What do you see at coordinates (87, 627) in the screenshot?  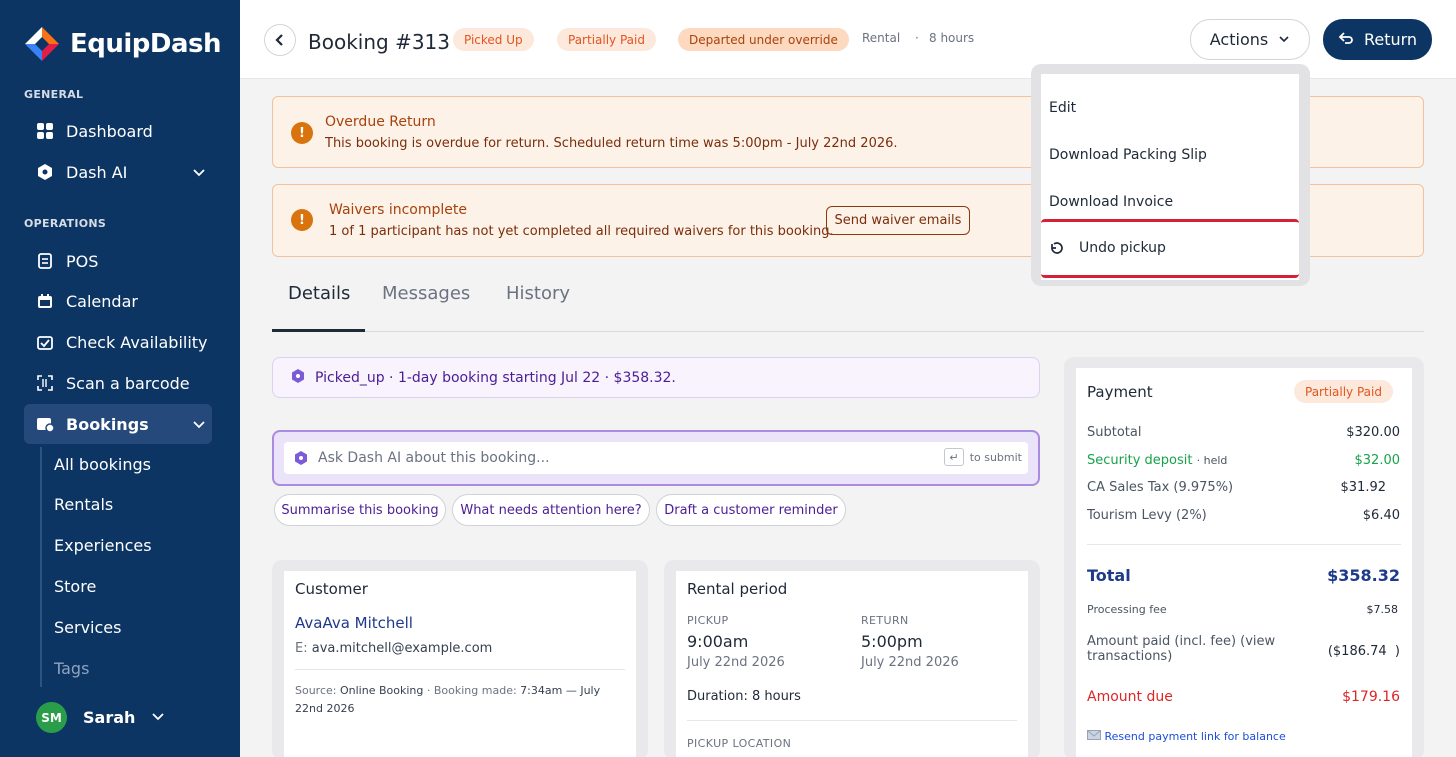 I see `sidebar-subitem-services: Services` at bounding box center [87, 627].